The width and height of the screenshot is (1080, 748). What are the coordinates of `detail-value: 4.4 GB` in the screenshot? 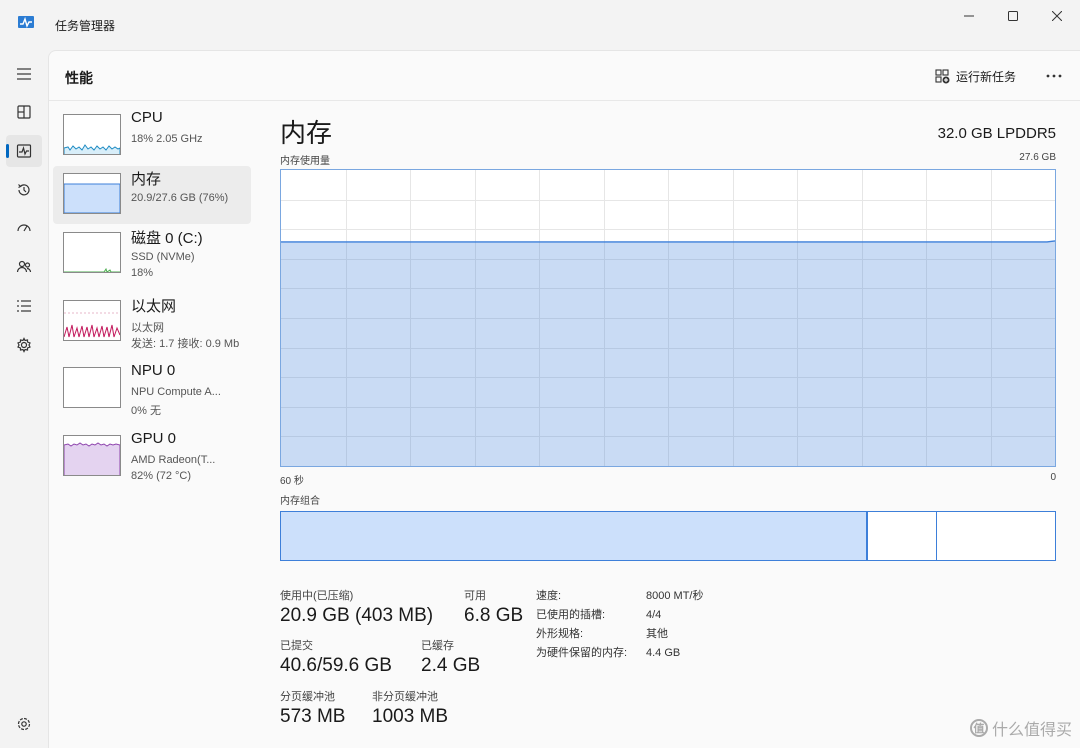 It's located at (663, 653).